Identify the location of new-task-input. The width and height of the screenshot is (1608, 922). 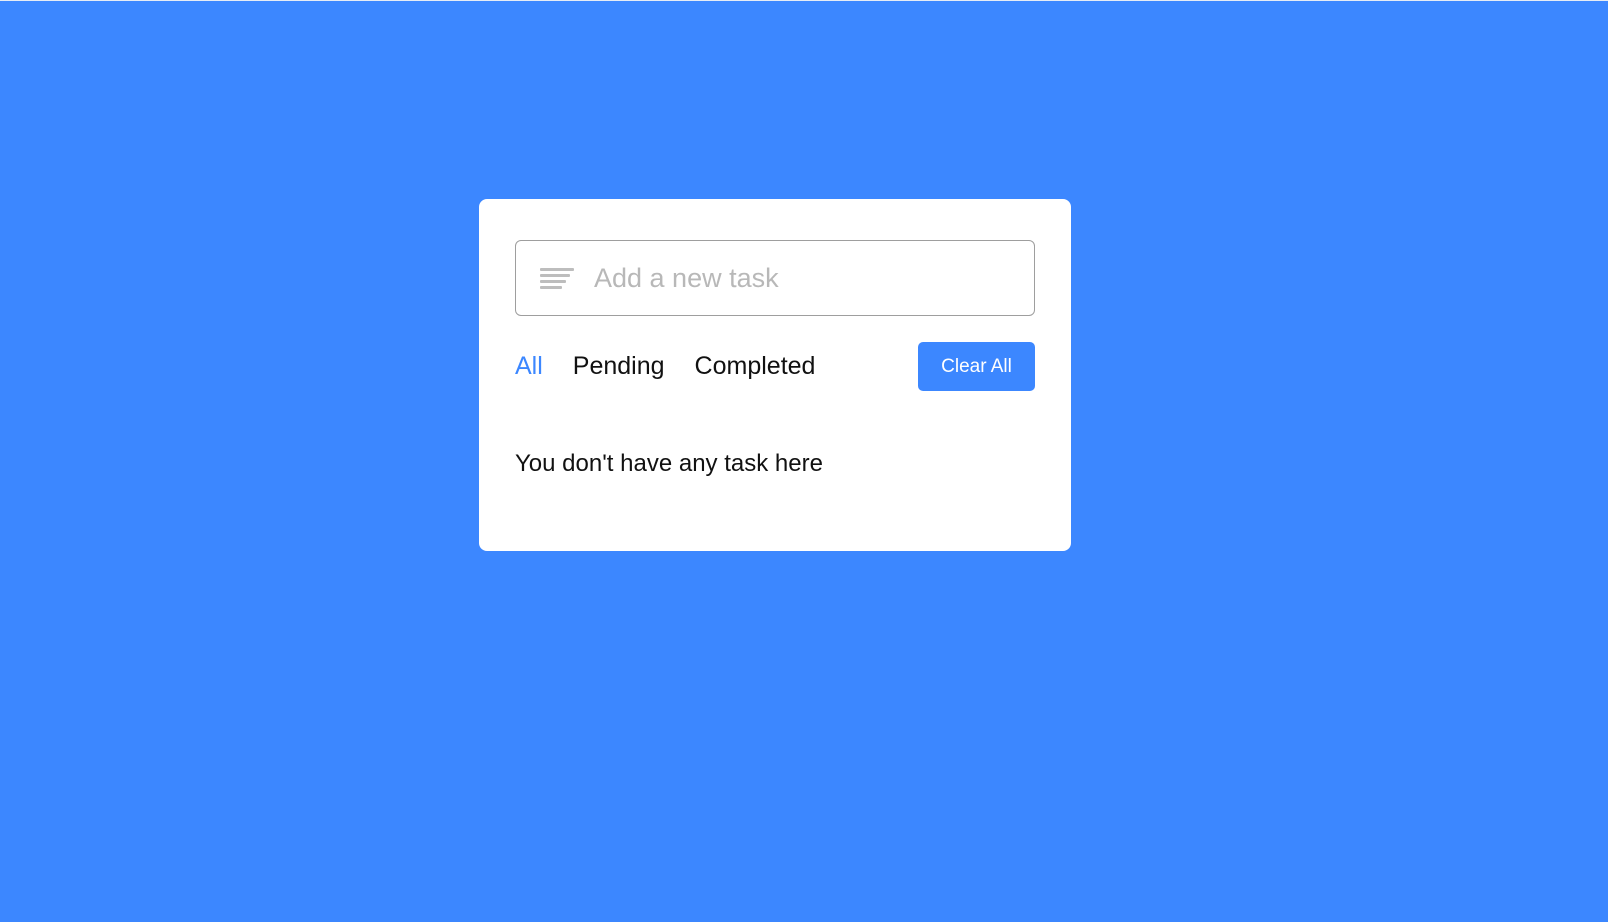
(804, 278).